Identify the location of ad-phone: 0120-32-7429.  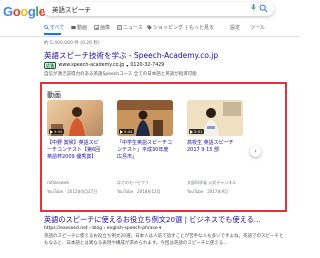
(147, 65).